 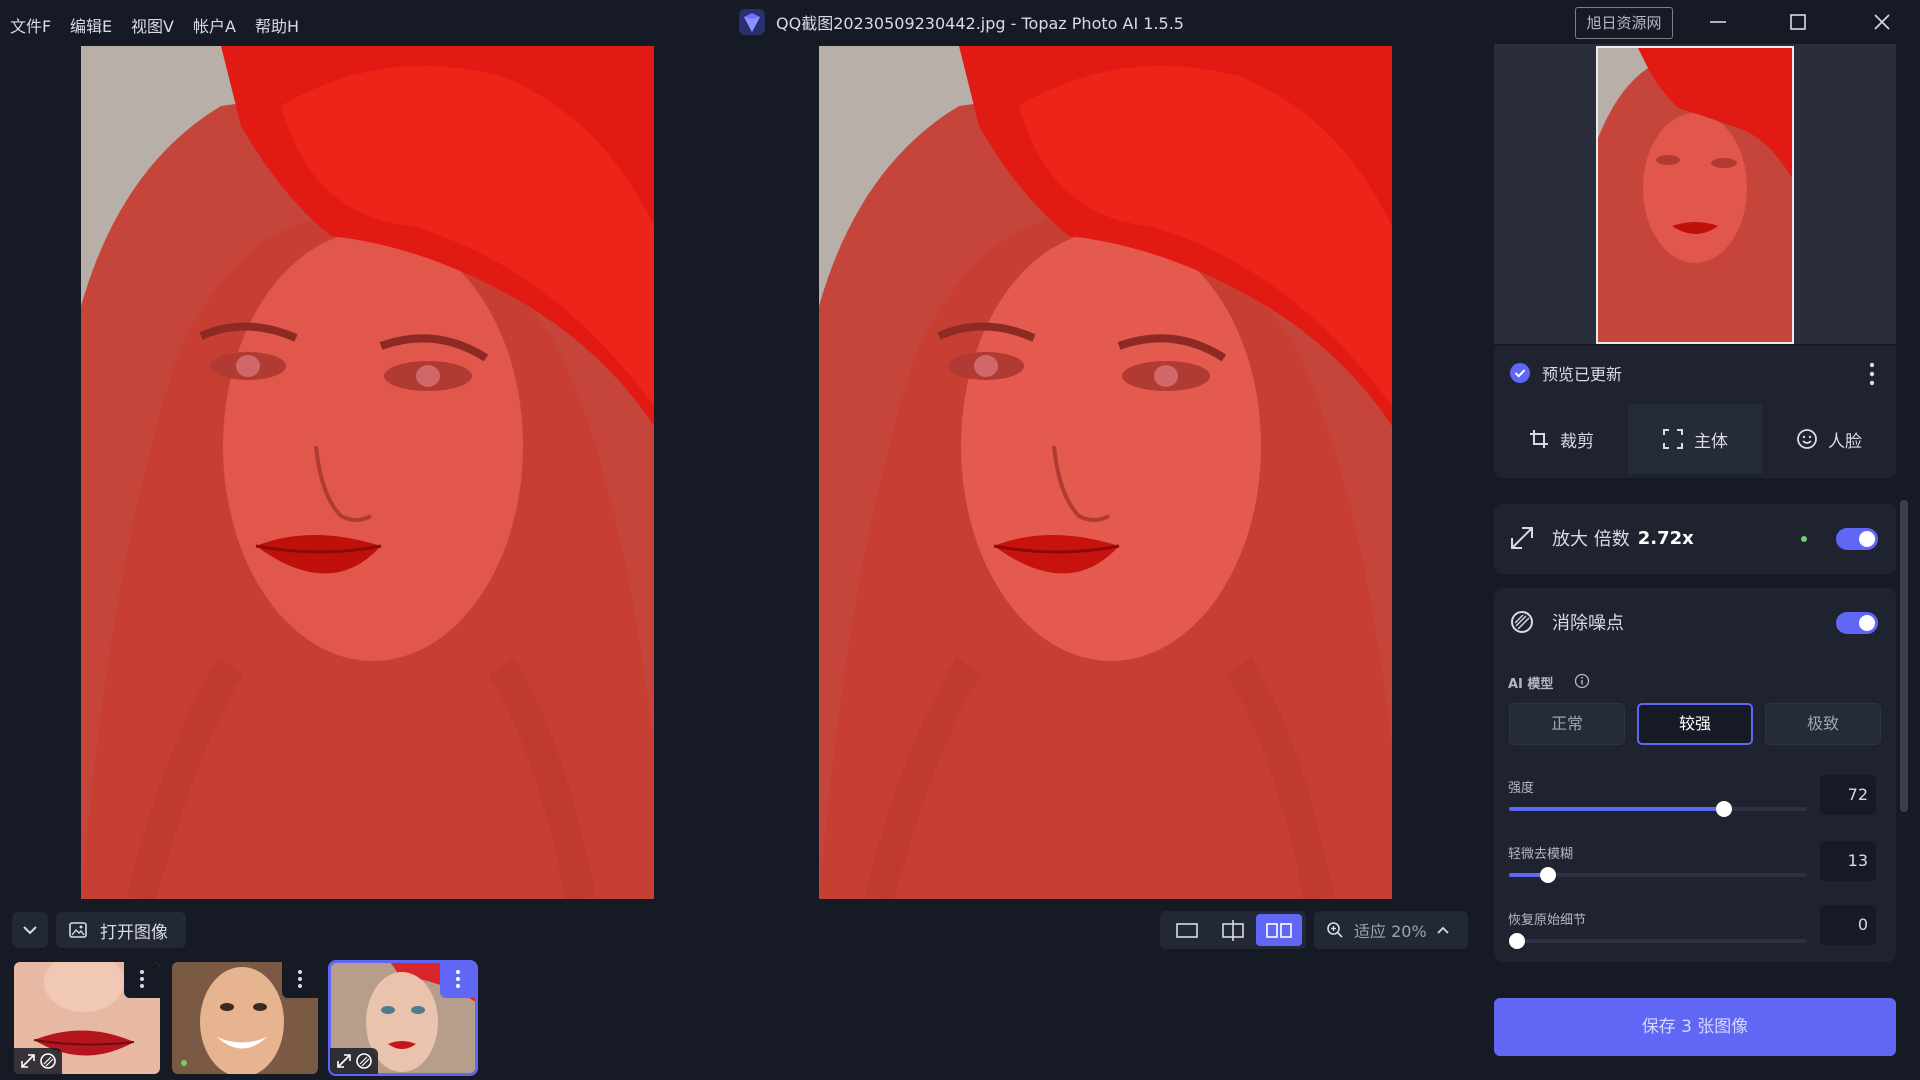 I want to click on strength-slider, so click(x=1658, y=809).